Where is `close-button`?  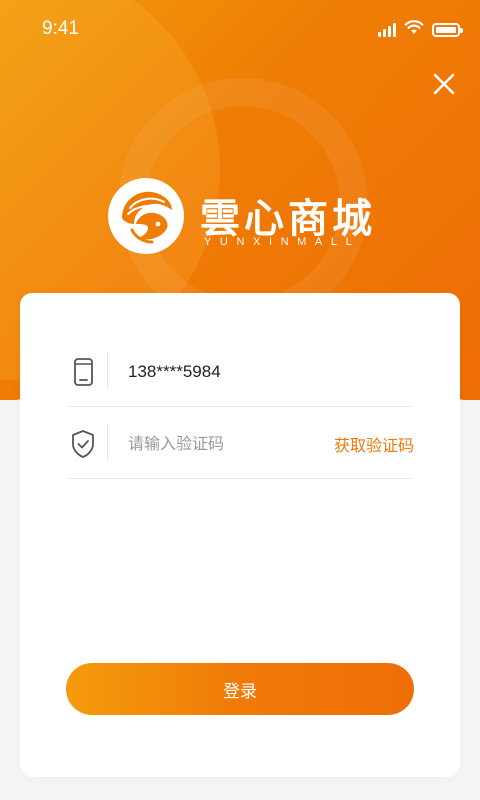
close-button is located at coordinates (444, 84).